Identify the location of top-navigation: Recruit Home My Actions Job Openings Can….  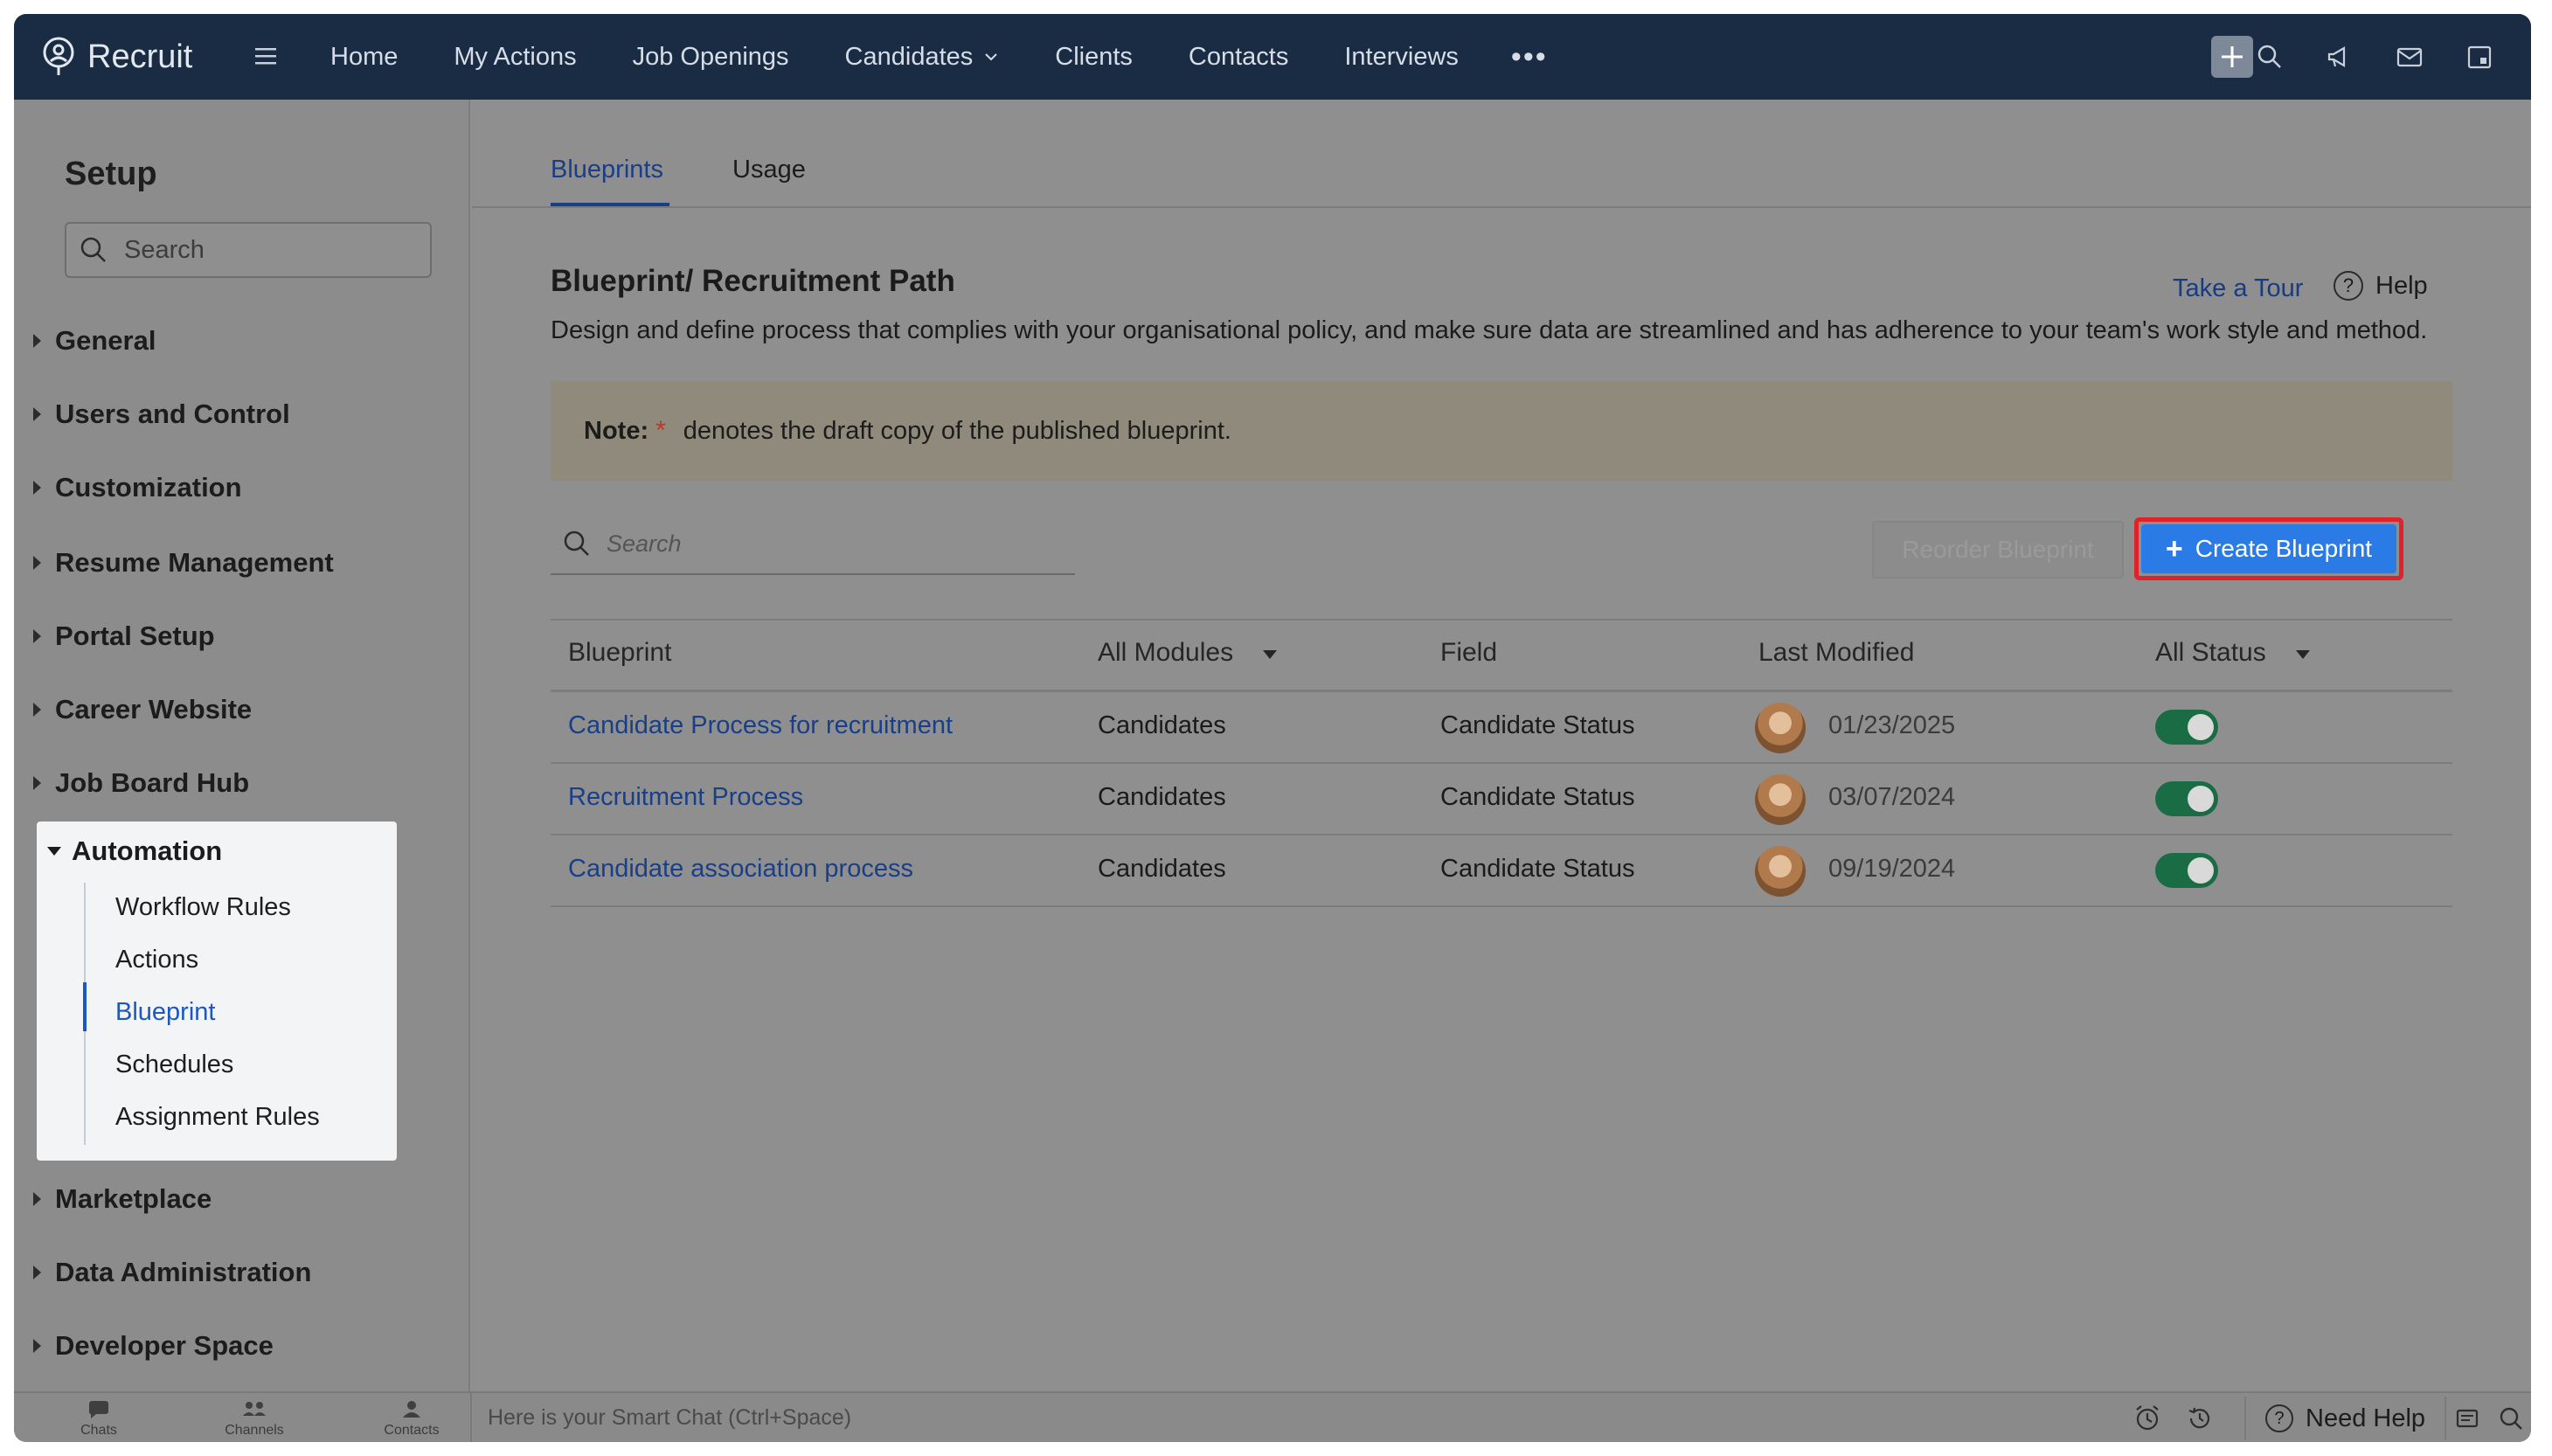
(1273, 57).